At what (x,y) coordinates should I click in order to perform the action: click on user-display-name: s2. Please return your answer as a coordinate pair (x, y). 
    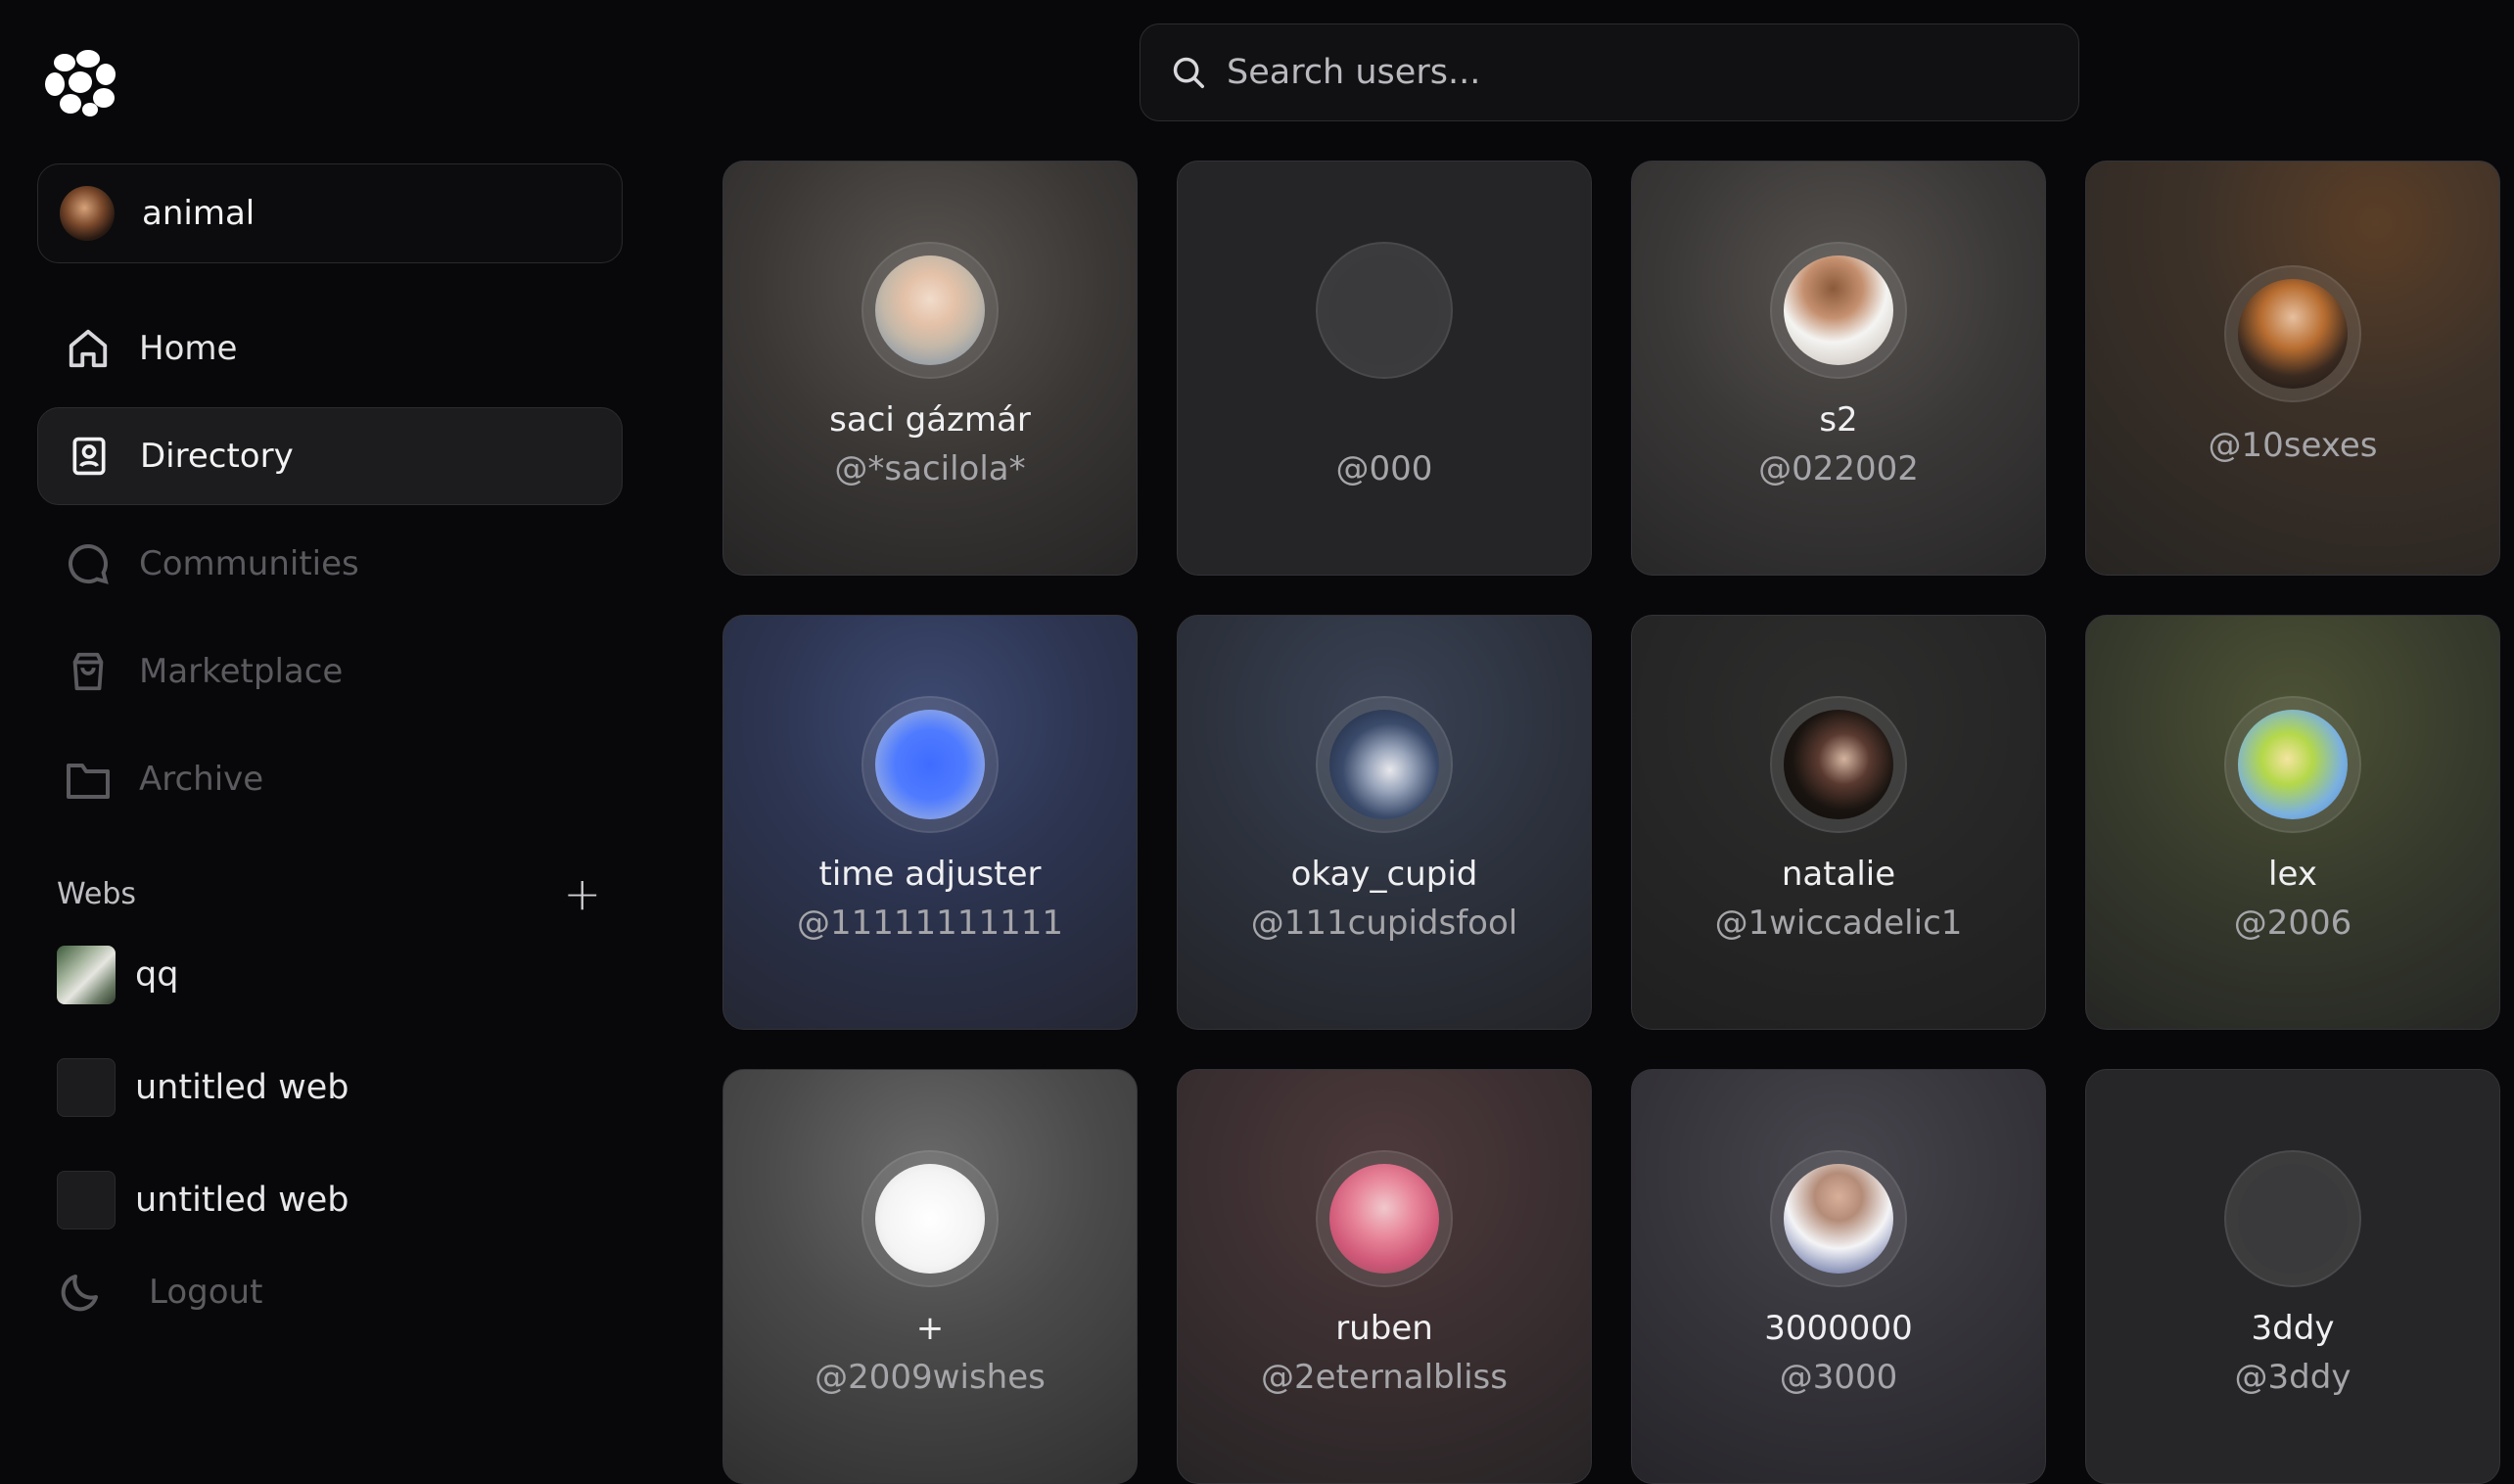
    Looking at the image, I should click on (1838, 420).